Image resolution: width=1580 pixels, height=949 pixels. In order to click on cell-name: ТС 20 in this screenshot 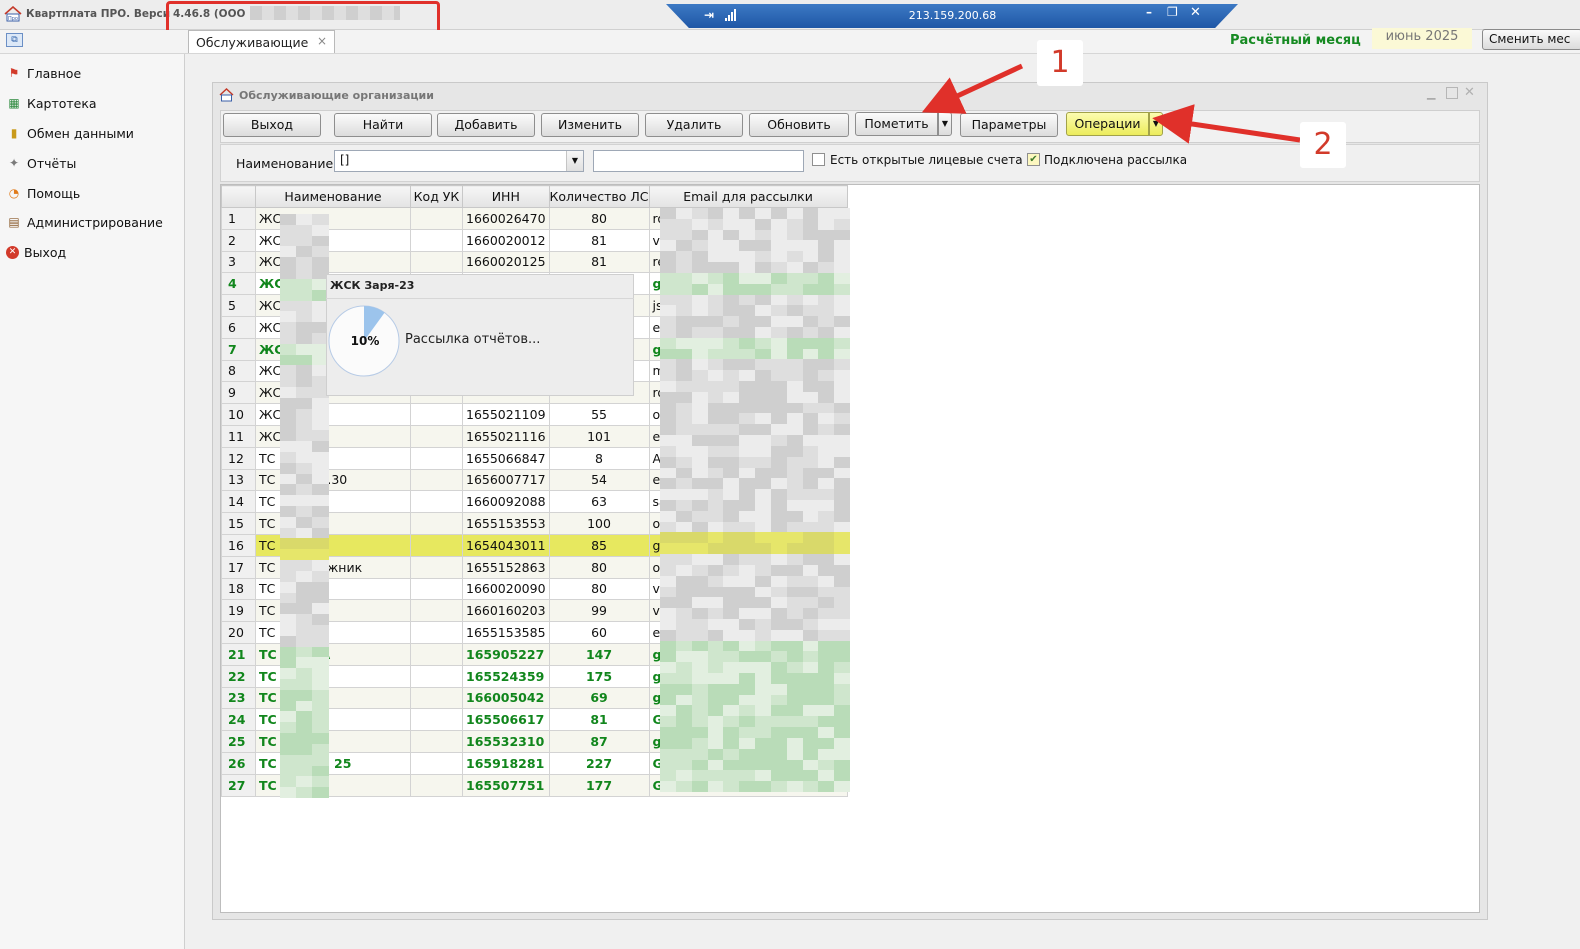, I will do `click(333, 502)`.